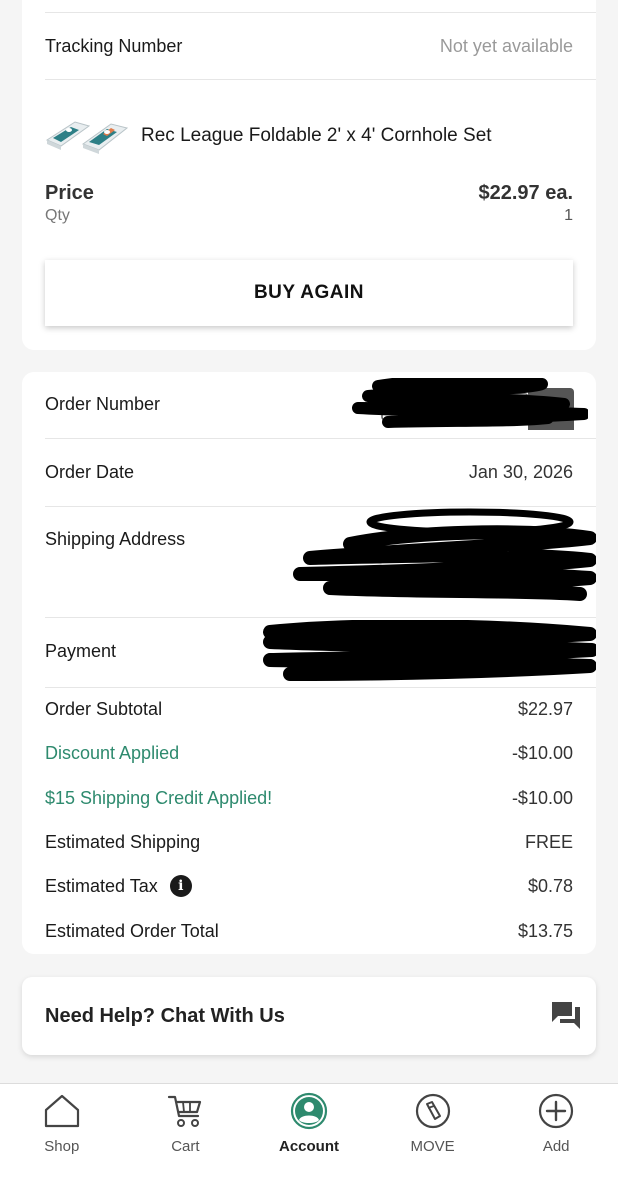  What do you see at coordinates (566, 1015) in the screenshot?
I see `chat-icon` at bounding box center [566, 1015].